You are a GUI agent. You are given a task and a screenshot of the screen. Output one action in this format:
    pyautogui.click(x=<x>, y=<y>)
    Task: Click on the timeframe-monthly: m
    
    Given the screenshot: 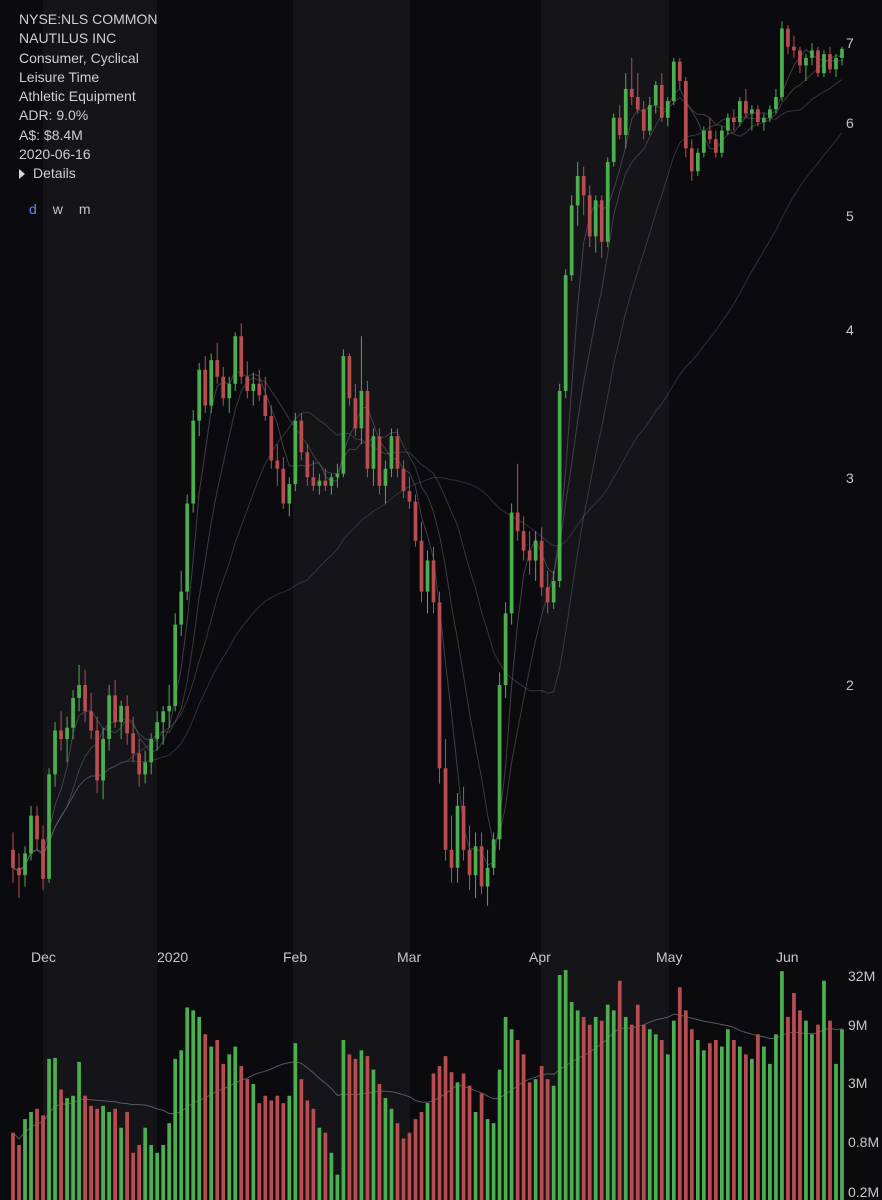 What is the action you would take?
    pyautogui.click(x=85, y=209)
    